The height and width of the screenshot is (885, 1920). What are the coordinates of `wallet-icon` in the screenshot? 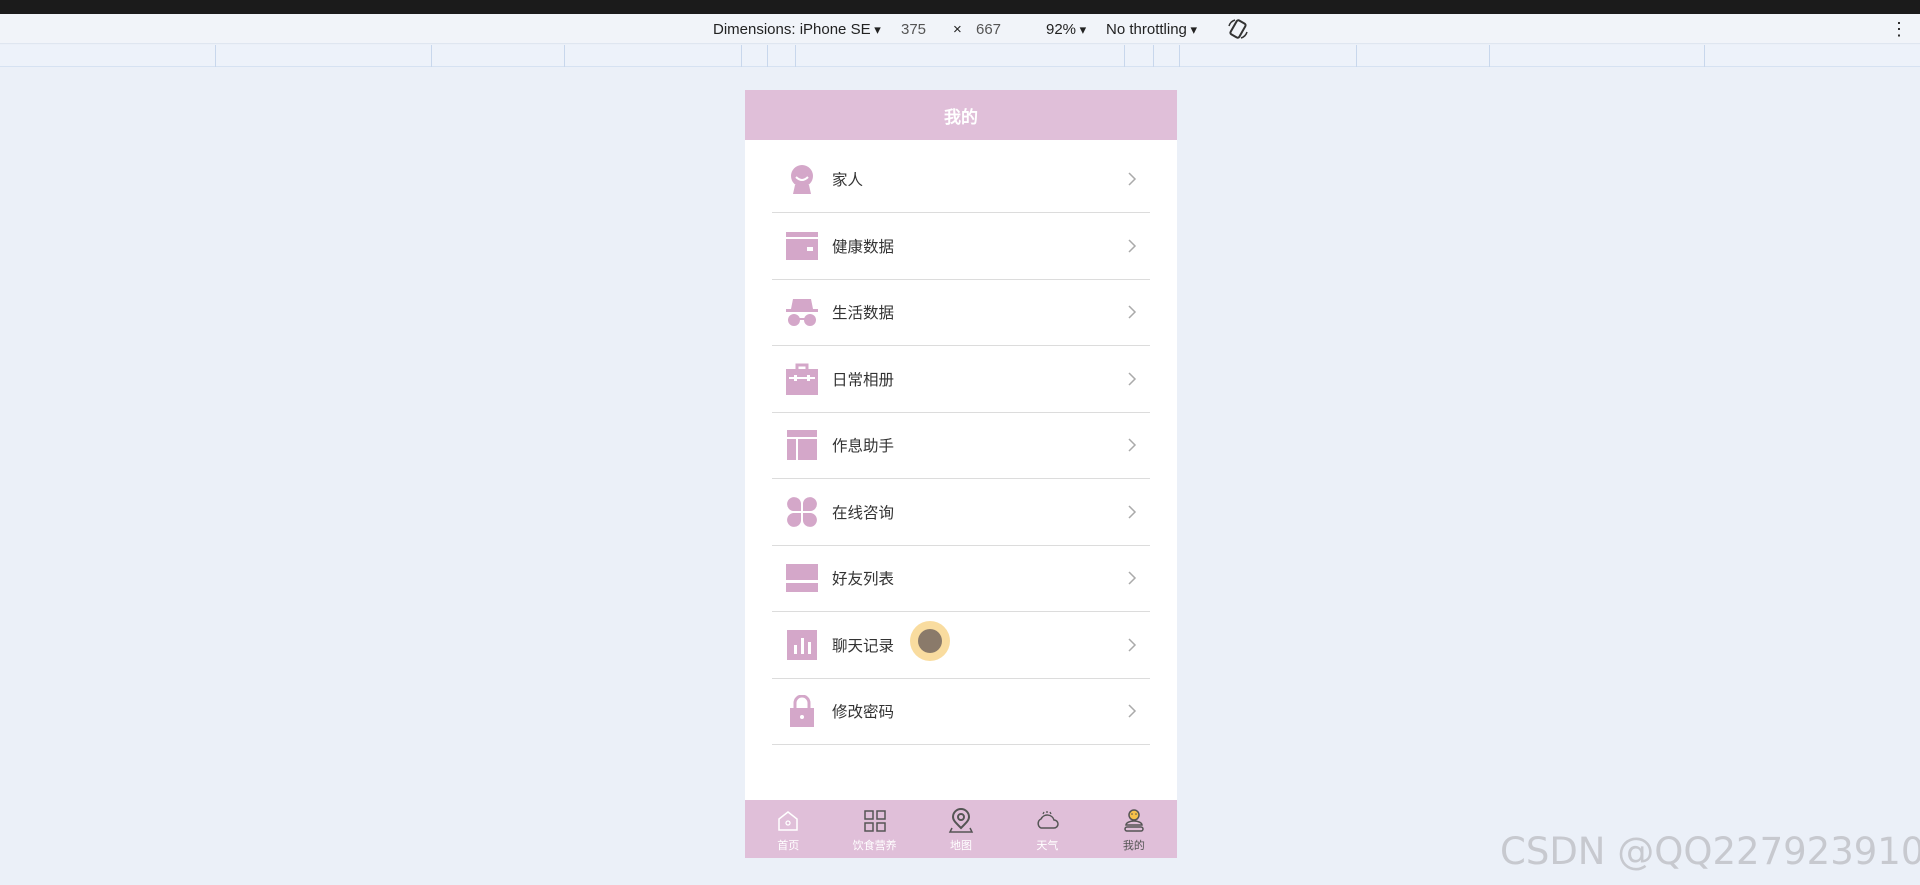 It's located at (802, 246).